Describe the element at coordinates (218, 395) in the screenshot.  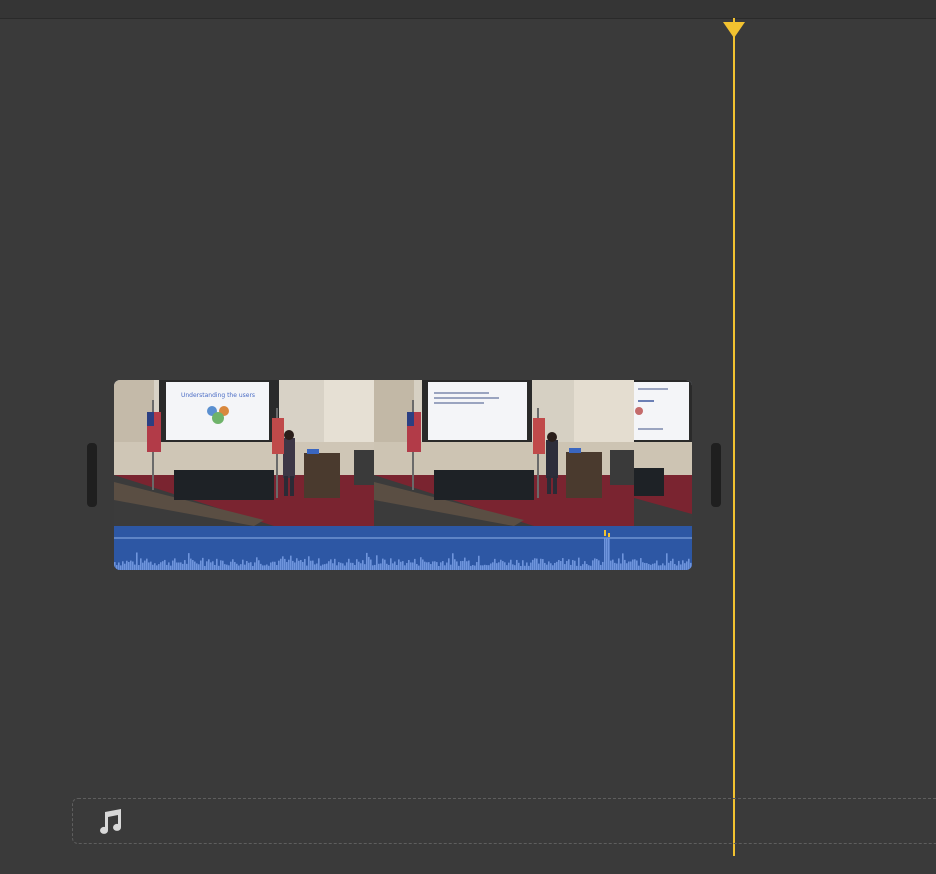
I see `slide-title-text: Understanding the users` at that location.